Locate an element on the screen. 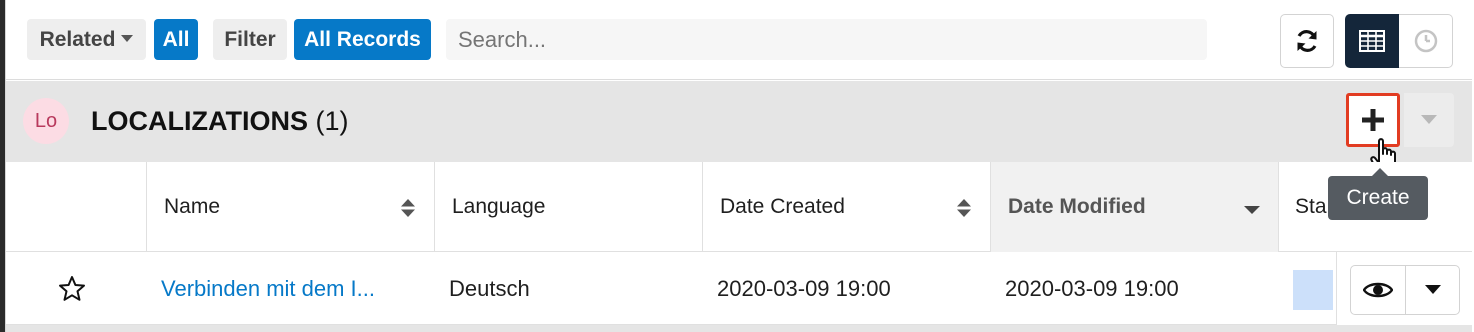 The width and height of the screenshot is (1474, 332). favorite-cell is located at coordinates (76, 288).